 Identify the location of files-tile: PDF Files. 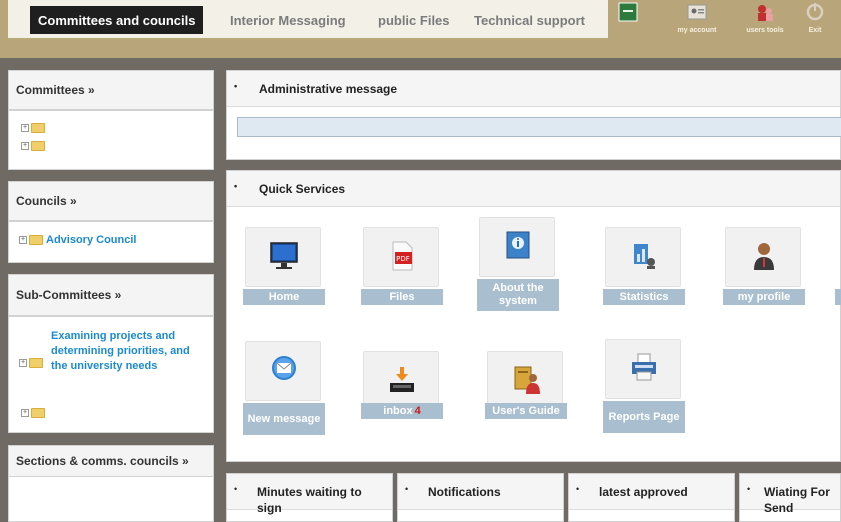
(402, 272).